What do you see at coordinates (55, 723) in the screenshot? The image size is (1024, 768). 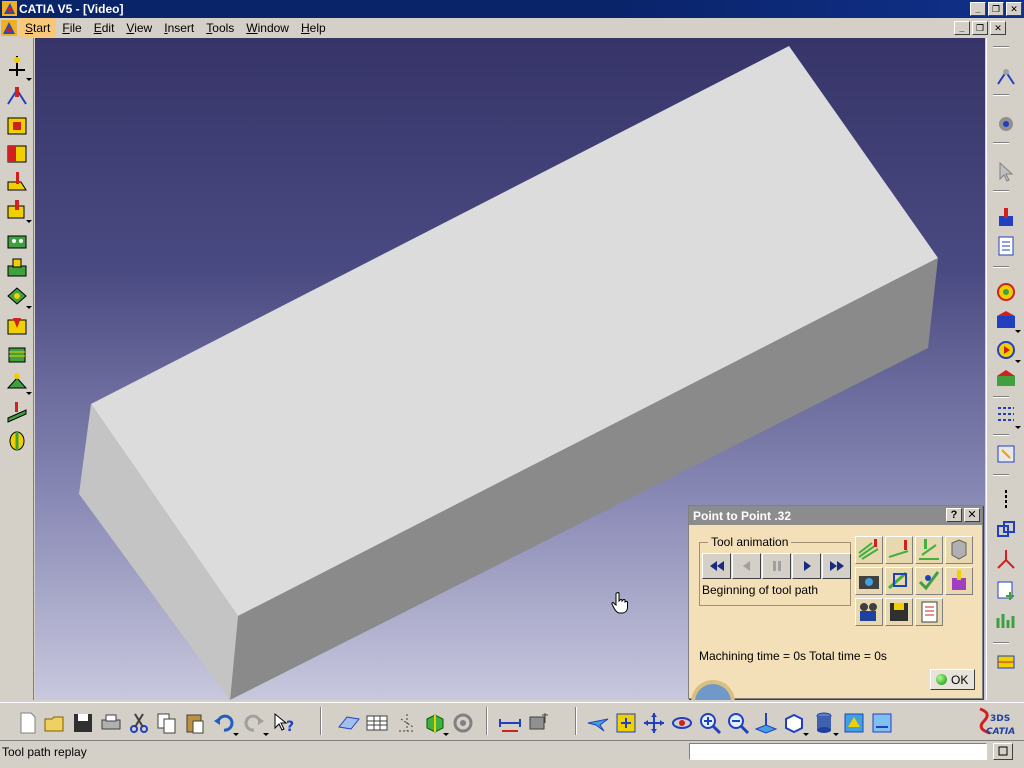 I see `open-folder-icon` at bounding box center [55, 723].